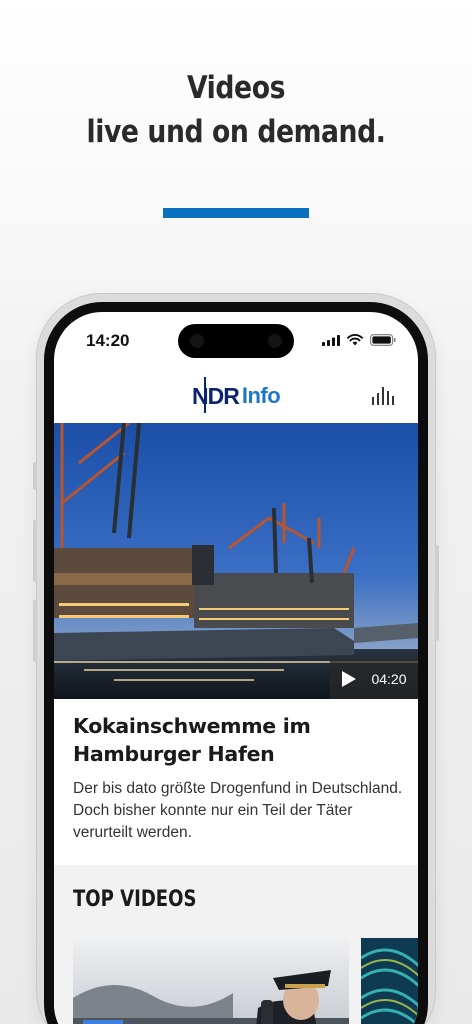 Image resolution: width=472 pixels, height=1024 pixels. Describe the element at coordinates (135, 899) in the screenshot. I see `top-videos-heading: TOP VIDEOS` at that location.